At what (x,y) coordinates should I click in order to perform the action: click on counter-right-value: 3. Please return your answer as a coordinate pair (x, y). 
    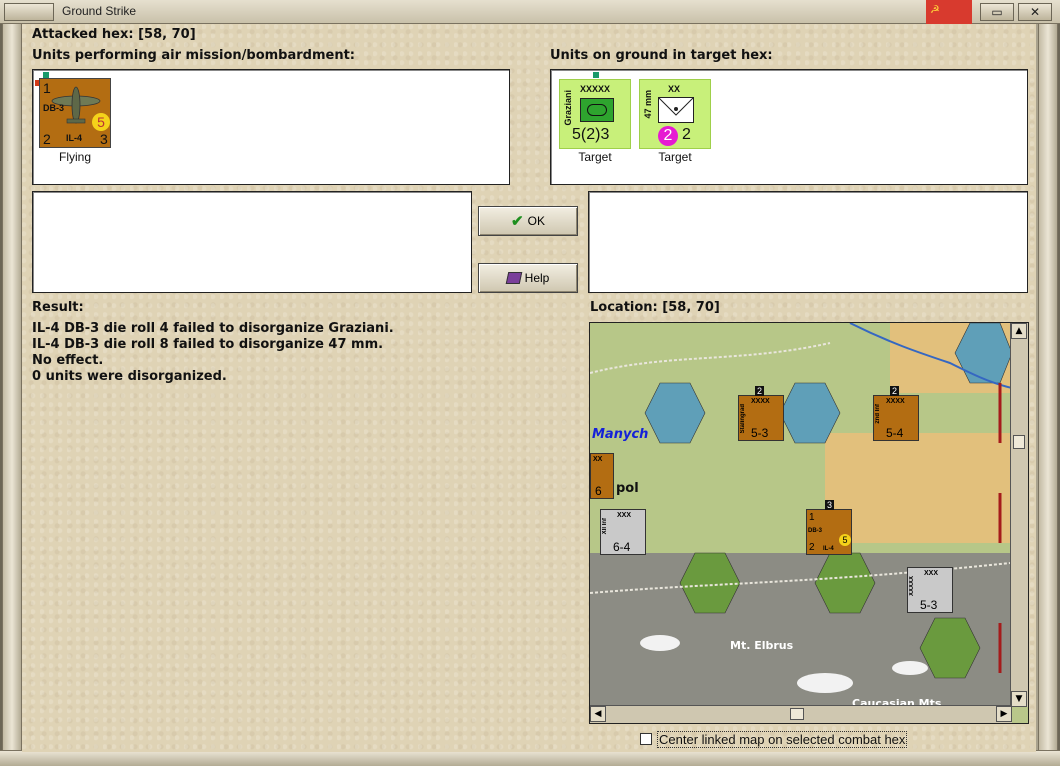
    Looking at the image, I should click on (104, 139).